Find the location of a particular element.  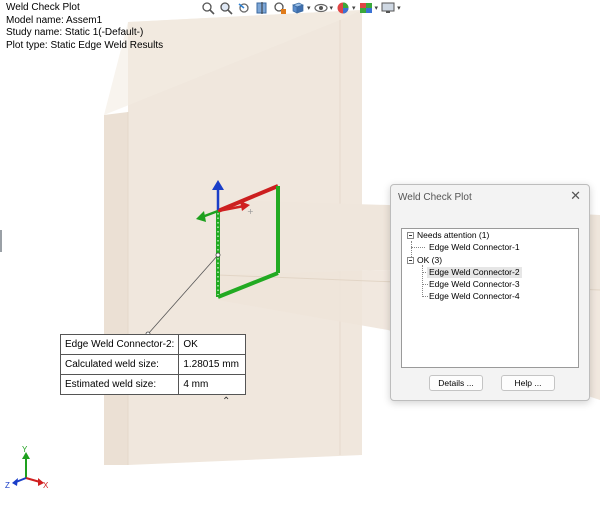

left-panel-handle is located at coordinates (1, 241).